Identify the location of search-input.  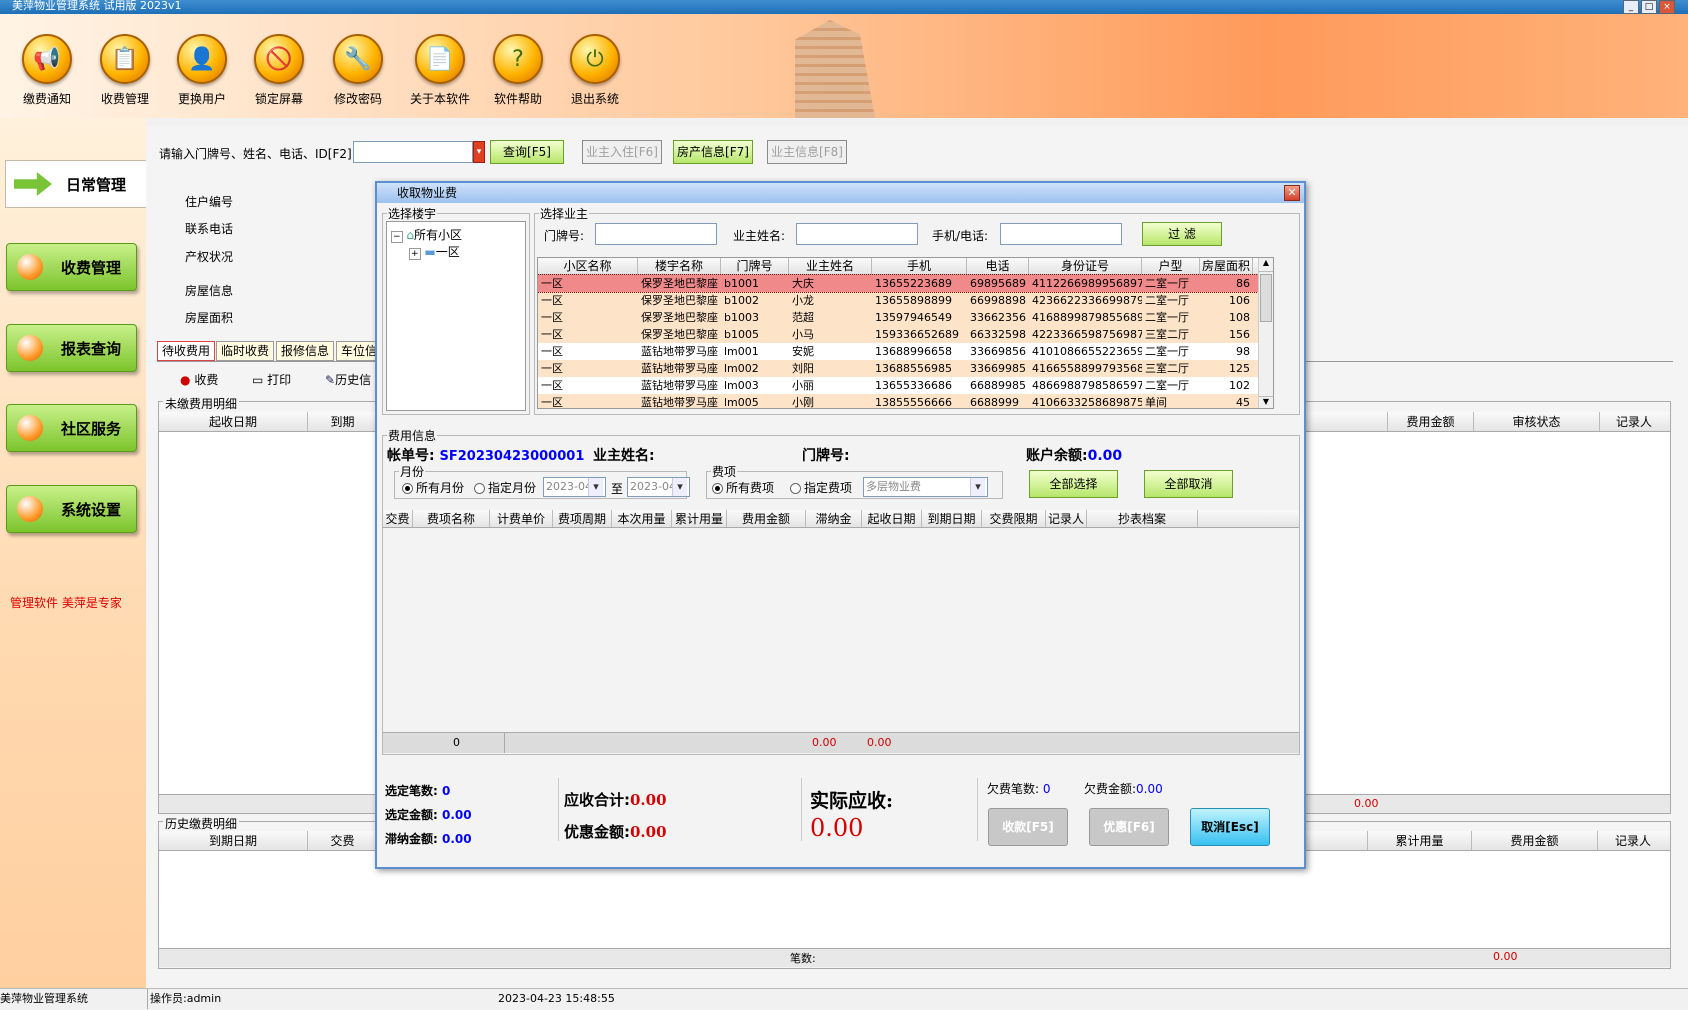
(413, 152).